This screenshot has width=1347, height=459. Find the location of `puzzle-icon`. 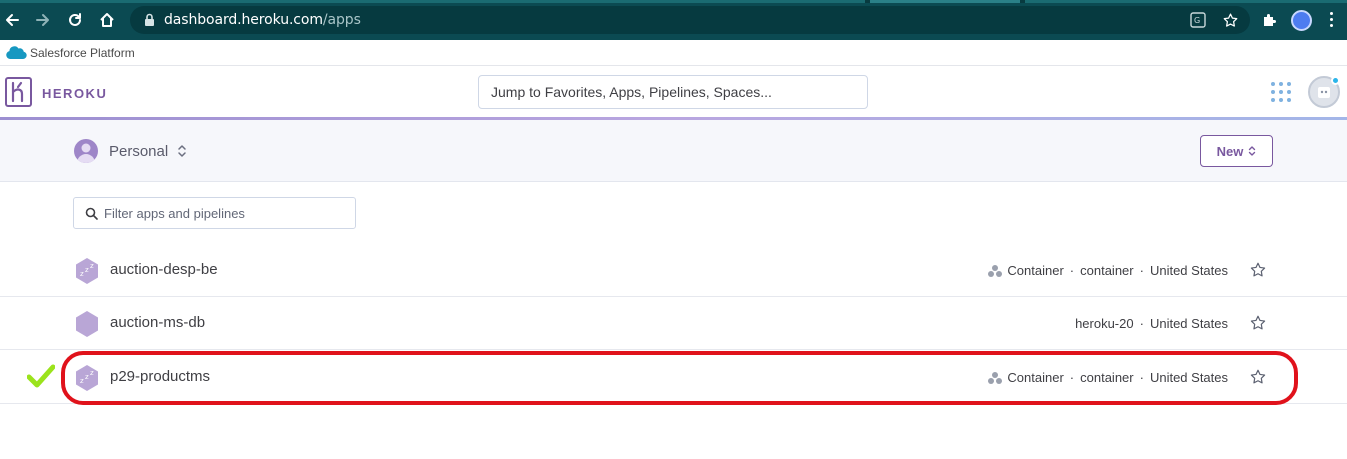

puzzle-icon is located at coordinates (1270, 20).